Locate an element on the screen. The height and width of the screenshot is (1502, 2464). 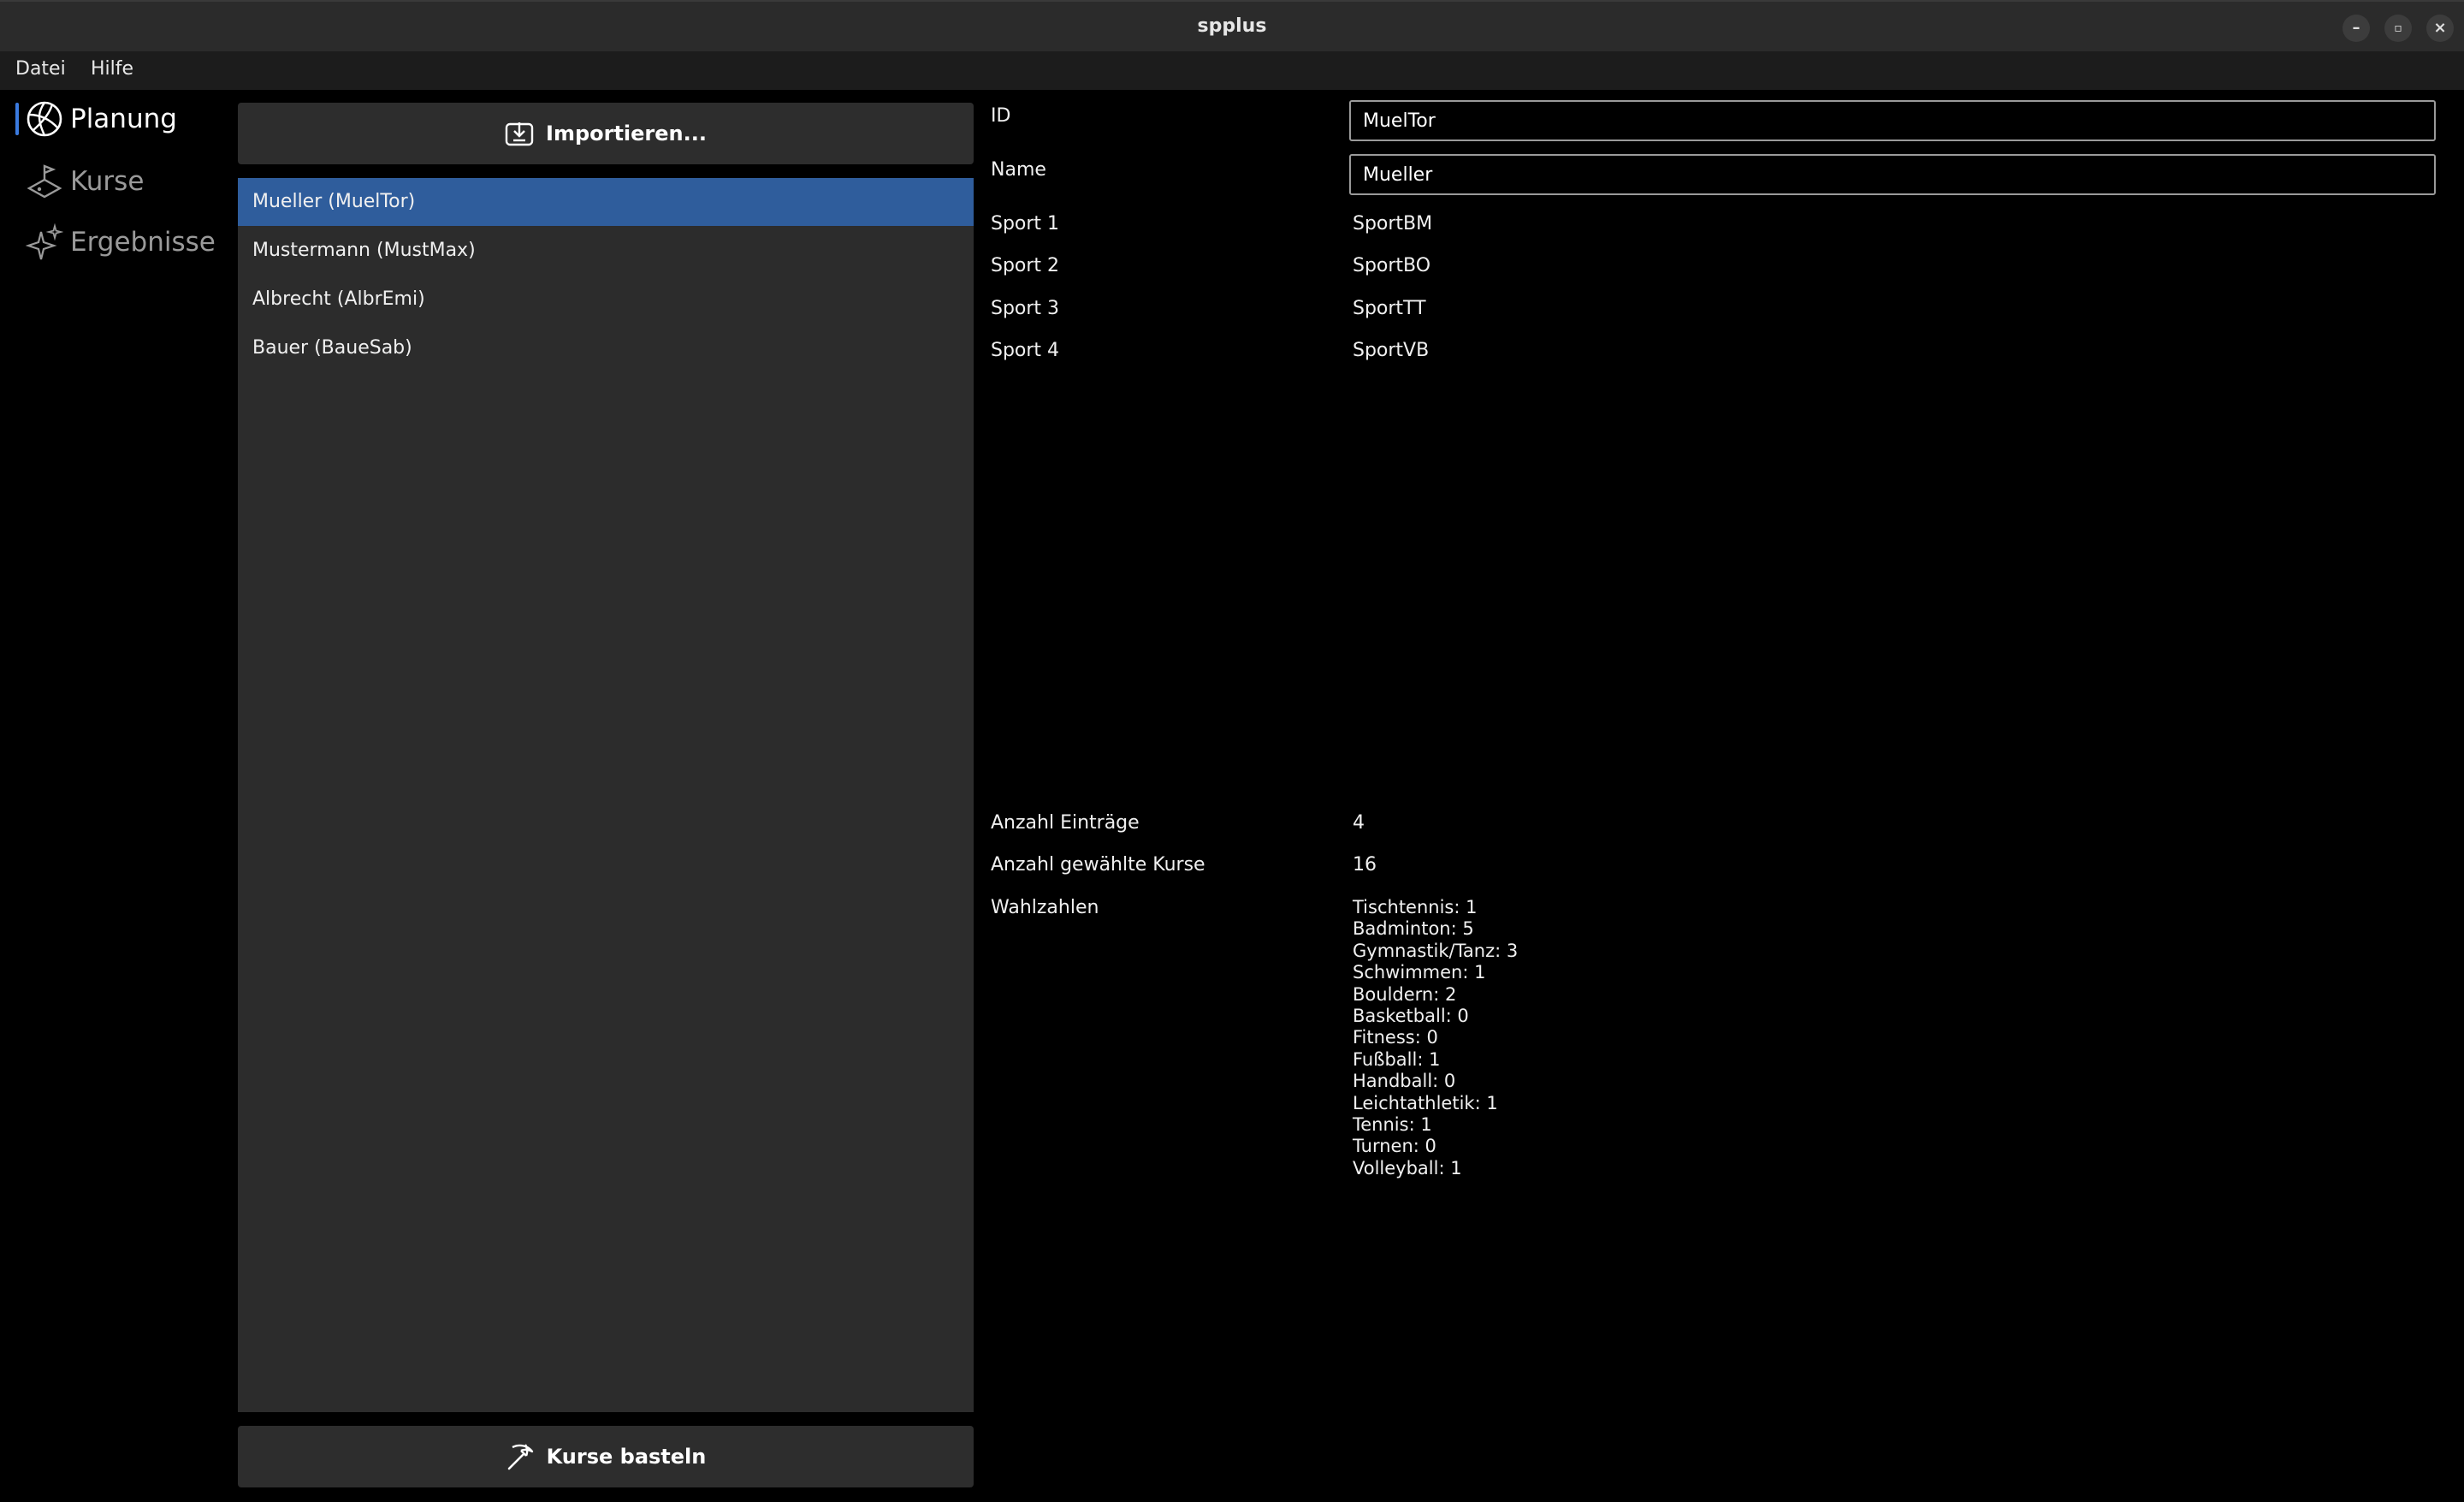
sidebar-item-label: Kurse is located at coordinates (107, 181).